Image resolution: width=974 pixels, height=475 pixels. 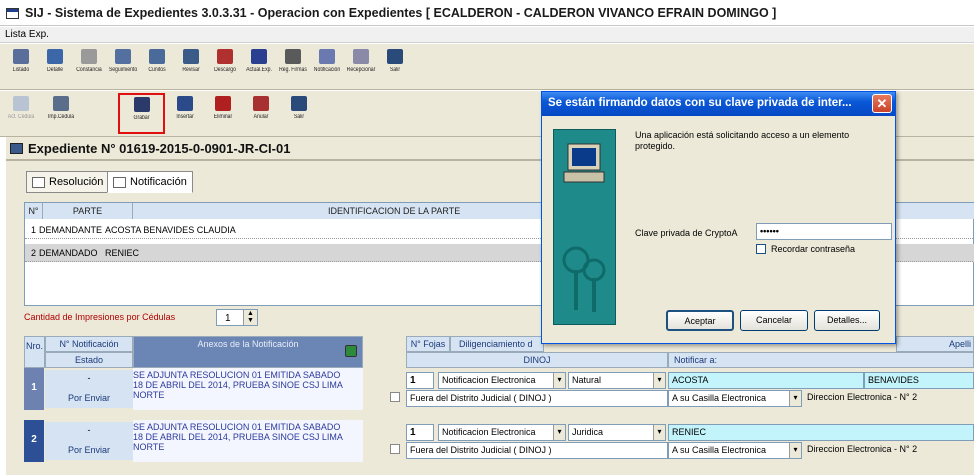 What do you see at coordinates (259, 67) in the screenshot?
I see `actual-exp-button: Actual.Exp.` at bounding box center [259, 67].